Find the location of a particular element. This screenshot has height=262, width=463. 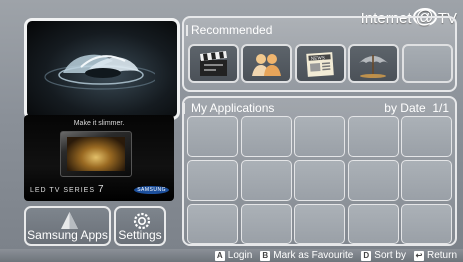

tv-image is located at coordinates (96, 154).